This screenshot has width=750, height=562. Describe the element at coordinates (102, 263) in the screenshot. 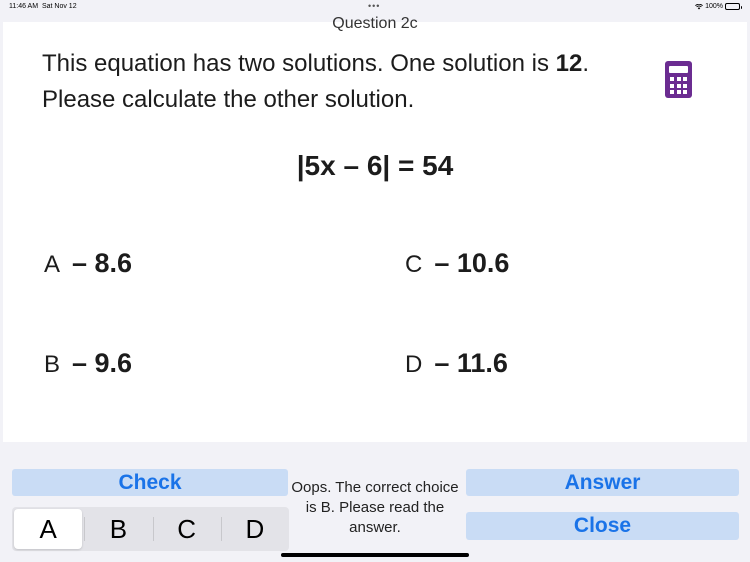

I see `choice-value: – 8.6` at that location.